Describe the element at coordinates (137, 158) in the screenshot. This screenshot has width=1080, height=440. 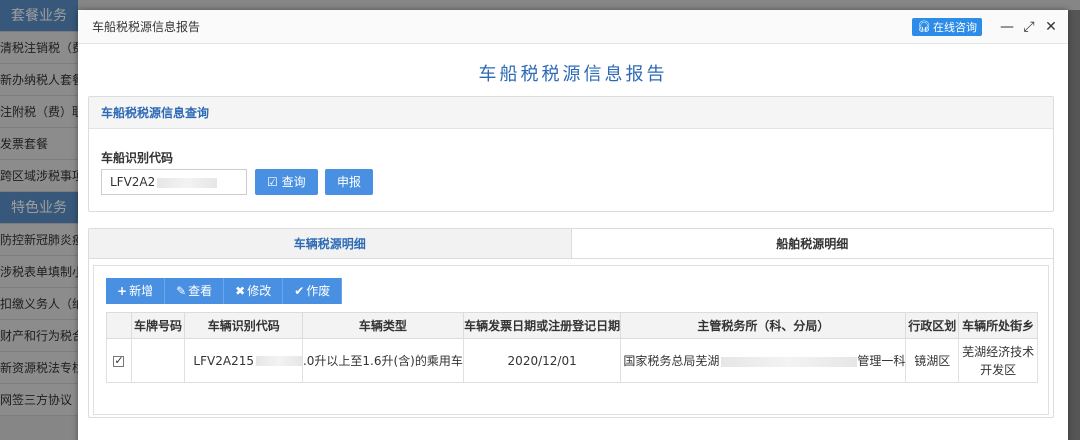
I see `vehicle-id-label: 车船识别代码` at that location.